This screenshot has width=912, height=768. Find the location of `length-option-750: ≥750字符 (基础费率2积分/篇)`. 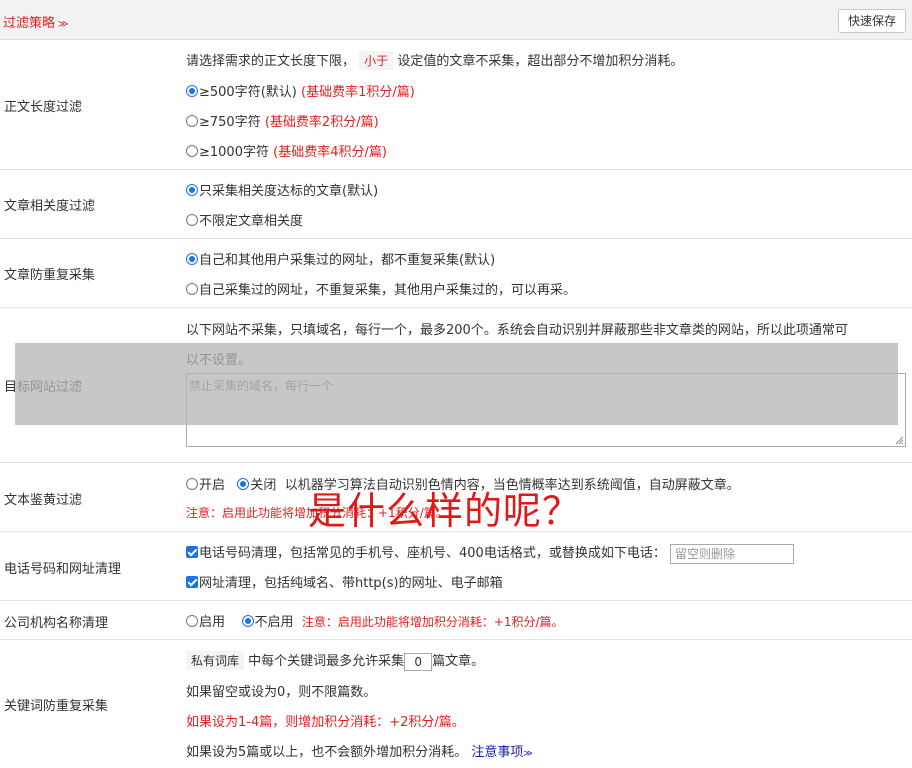

length-option-750: ≥750字符 (基础费率2积分/篇) is located at coordinates (282, 120).